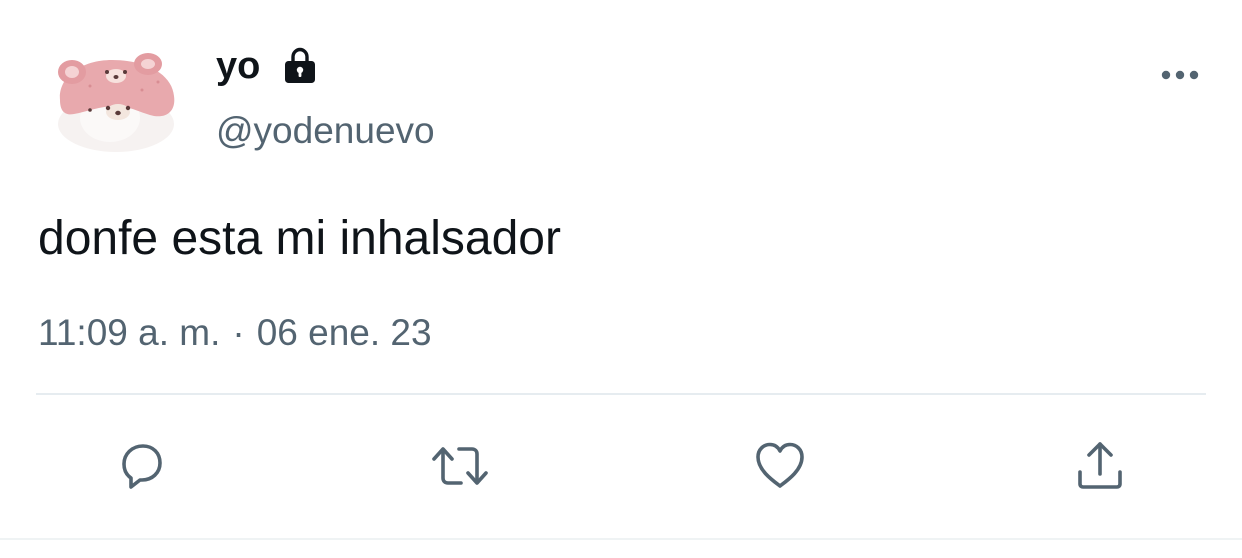 This screenshot has width=1242, height=558. I want to click on tweet-timestamp: 11:09 a. m. · 06 ene. 23, so click(235, 333).